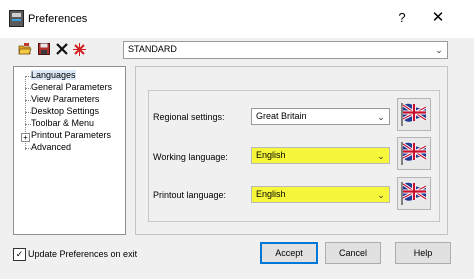 The height and width of the screenshot is (279, 474). What do you see at coordinates (62, 123) in the screenshot?
I see `tree-item-toolbar-menu: Toolbar & Menu` at bounding box center [62, 123].